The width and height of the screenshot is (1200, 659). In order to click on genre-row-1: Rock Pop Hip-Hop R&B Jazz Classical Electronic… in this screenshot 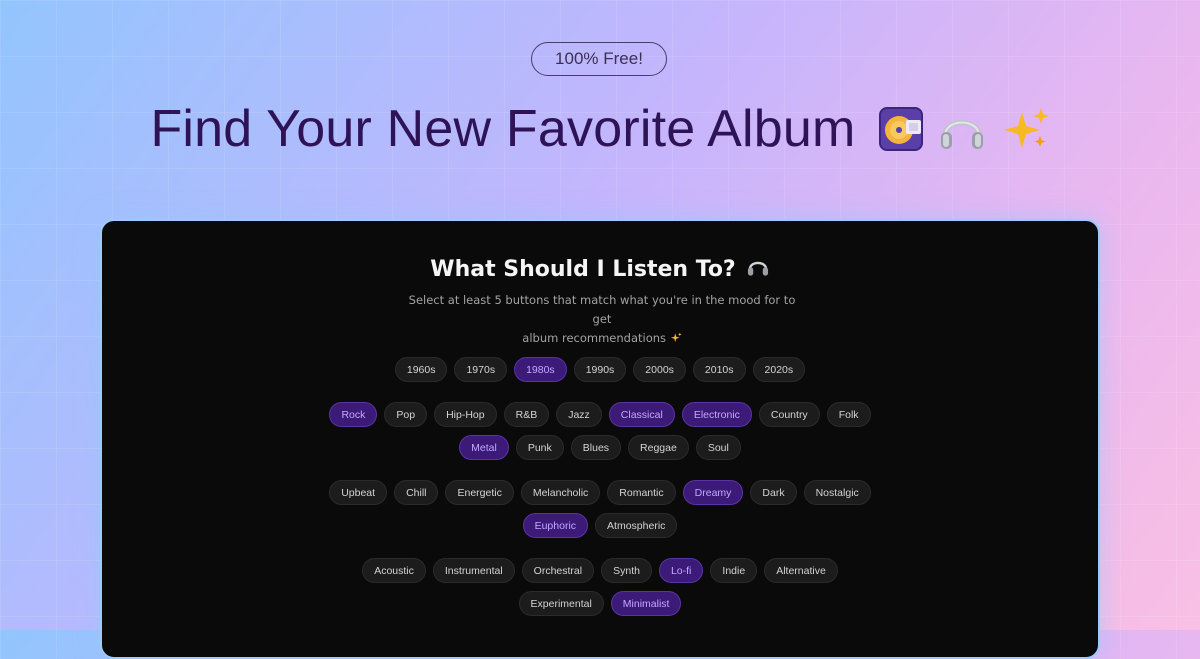, I will do `click(600, 414)`.